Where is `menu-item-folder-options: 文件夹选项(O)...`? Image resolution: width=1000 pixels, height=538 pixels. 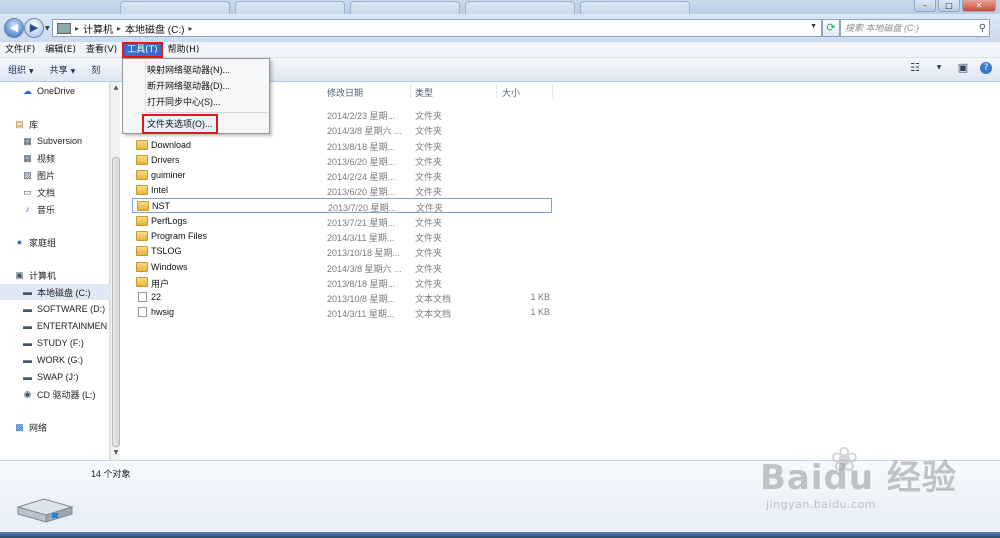
menu-item-folder-options: 文件夹选项(O)... is located at coordinates (180, 124).